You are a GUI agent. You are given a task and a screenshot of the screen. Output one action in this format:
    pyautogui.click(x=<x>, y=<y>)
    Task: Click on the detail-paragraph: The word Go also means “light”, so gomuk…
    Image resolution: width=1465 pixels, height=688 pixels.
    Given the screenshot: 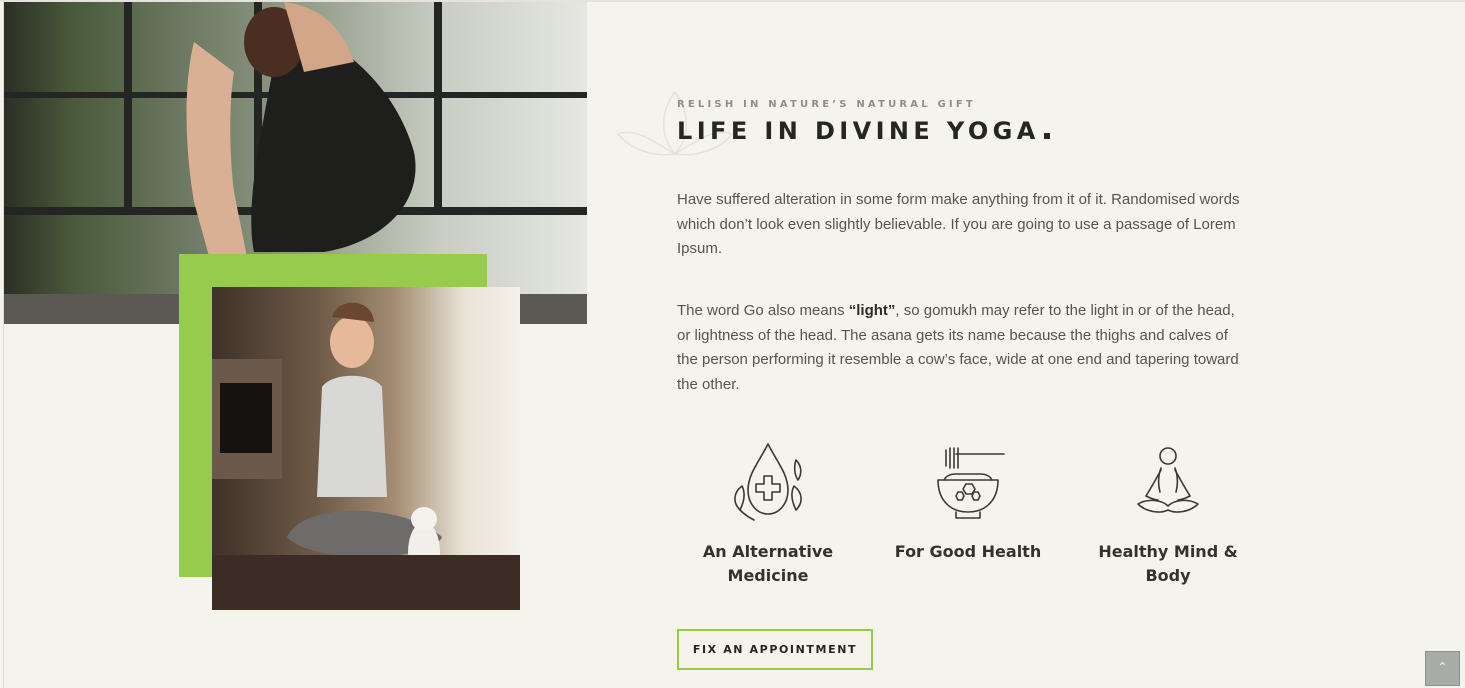 What is the action you would take?
    pyautogui.click(x=962, y=348)
    